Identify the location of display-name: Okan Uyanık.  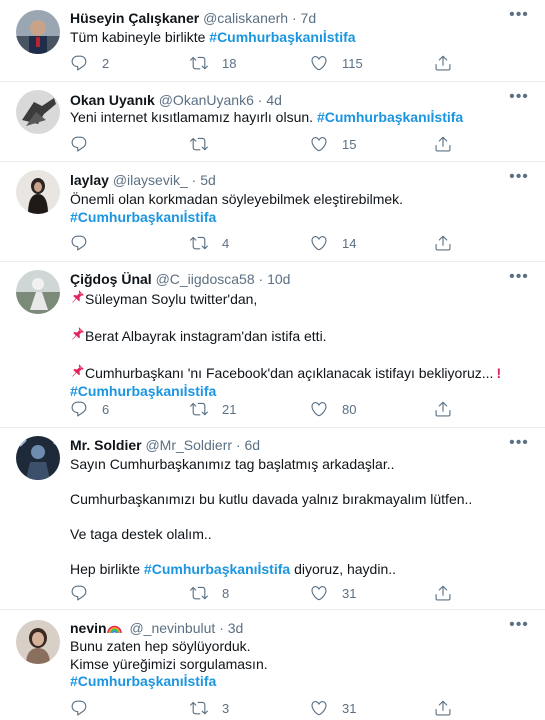
(112, 100).